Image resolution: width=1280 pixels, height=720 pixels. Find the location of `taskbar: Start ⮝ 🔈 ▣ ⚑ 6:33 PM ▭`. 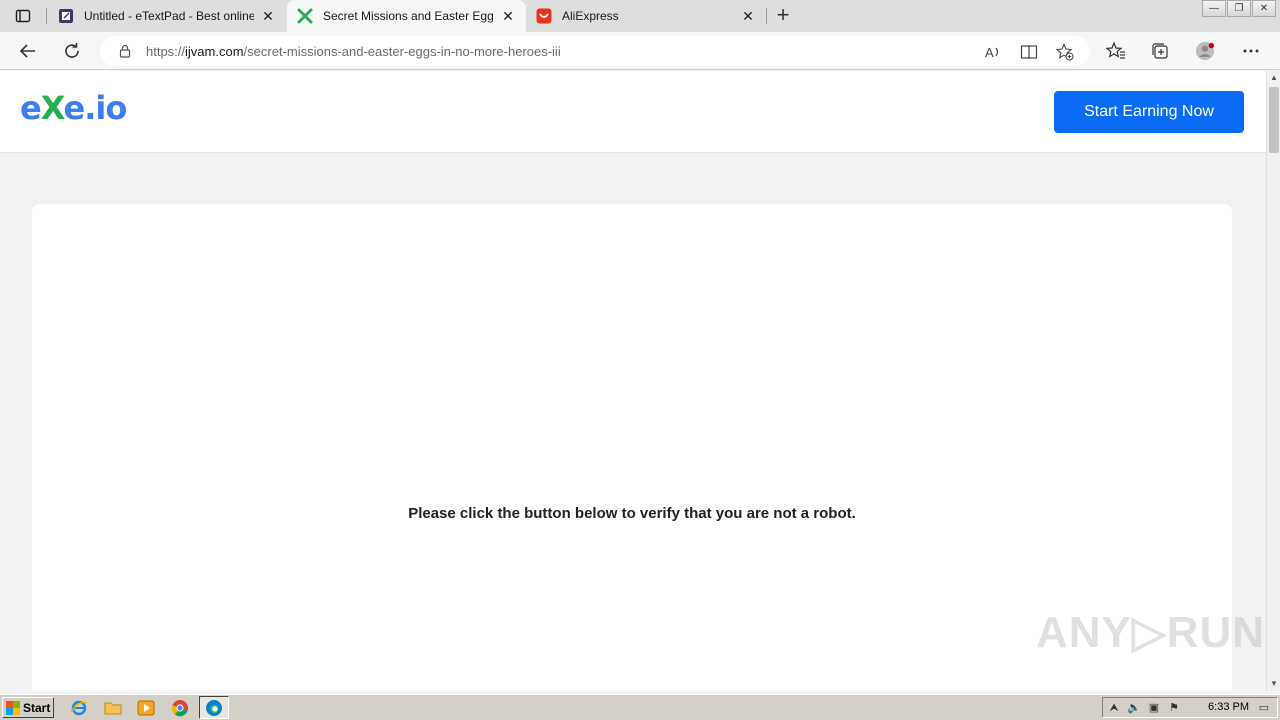

taskbar: Start ⮝ 🔈 ▣ ⚑ 6:33 PM ▭ is located at coordinates (640, 707).